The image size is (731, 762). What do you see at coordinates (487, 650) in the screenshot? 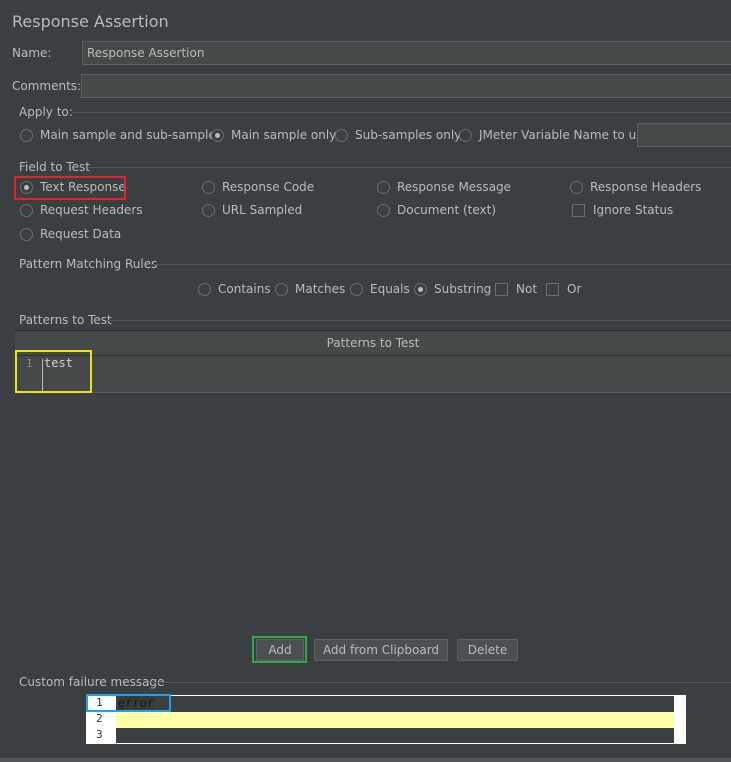
I see `delete-button: Delete` at bounding box center [487, 650].